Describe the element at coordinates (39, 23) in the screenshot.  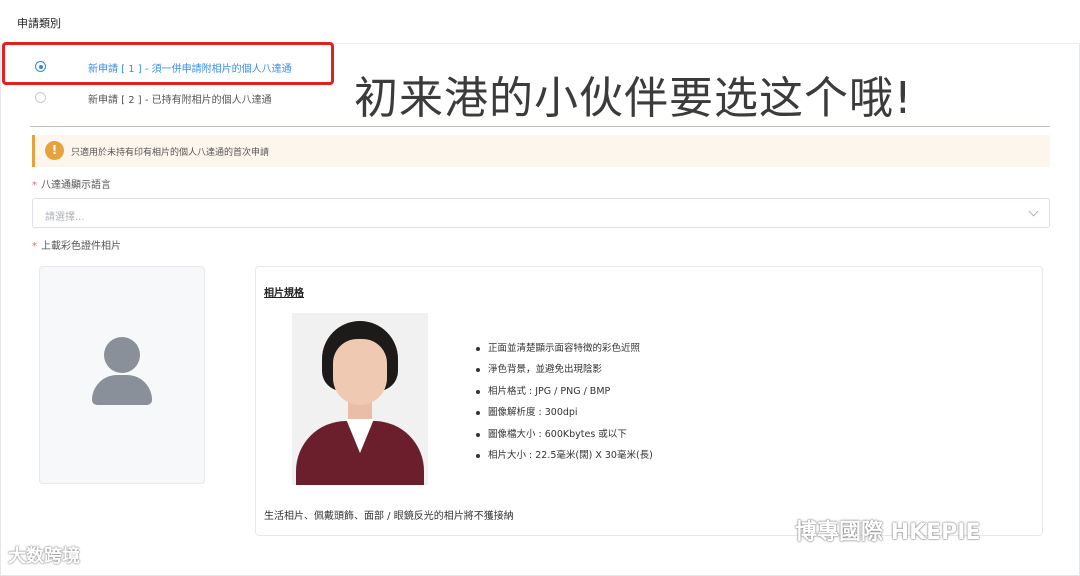
I see `section-title: 申請類別` at that location.